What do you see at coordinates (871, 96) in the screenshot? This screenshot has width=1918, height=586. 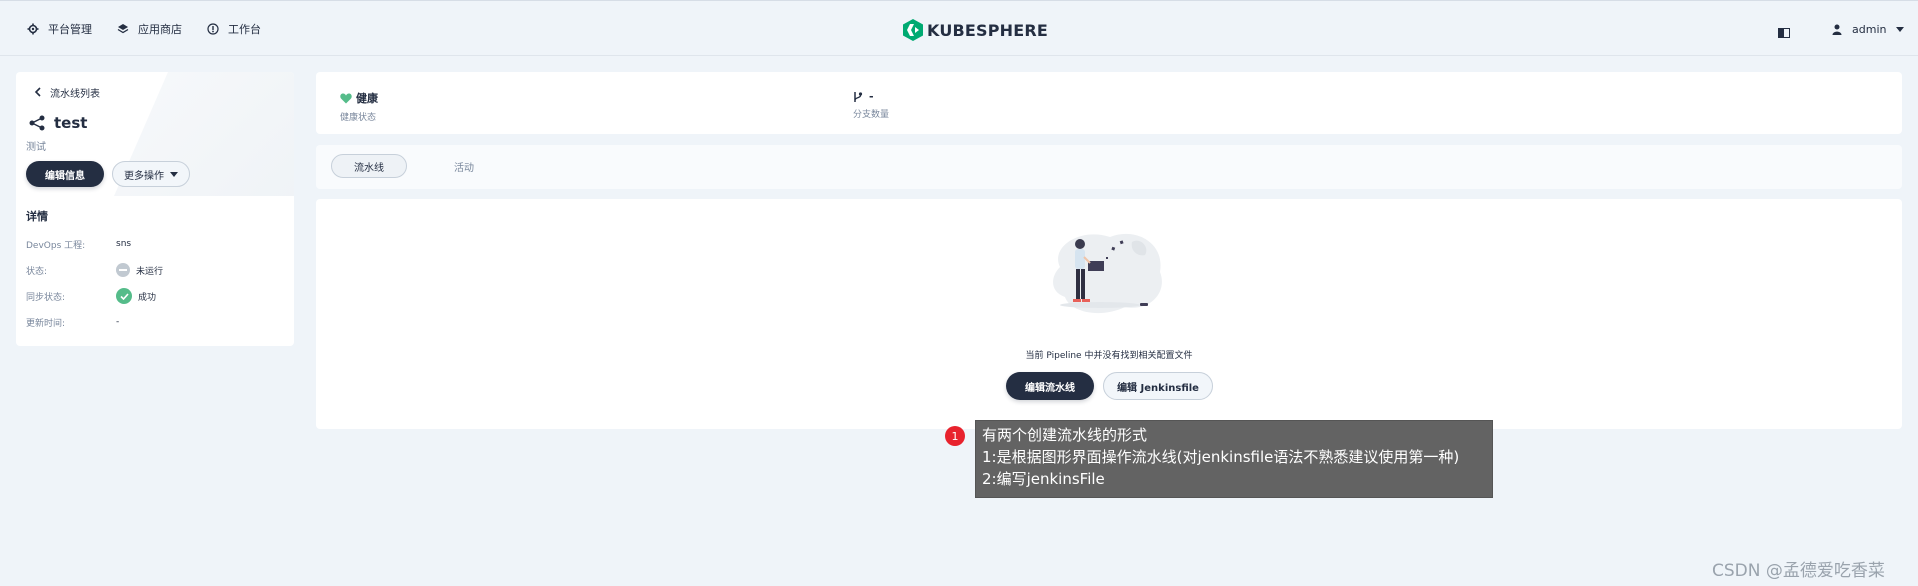 I see `branch-count-value: -` at bounding box center [871, 96].